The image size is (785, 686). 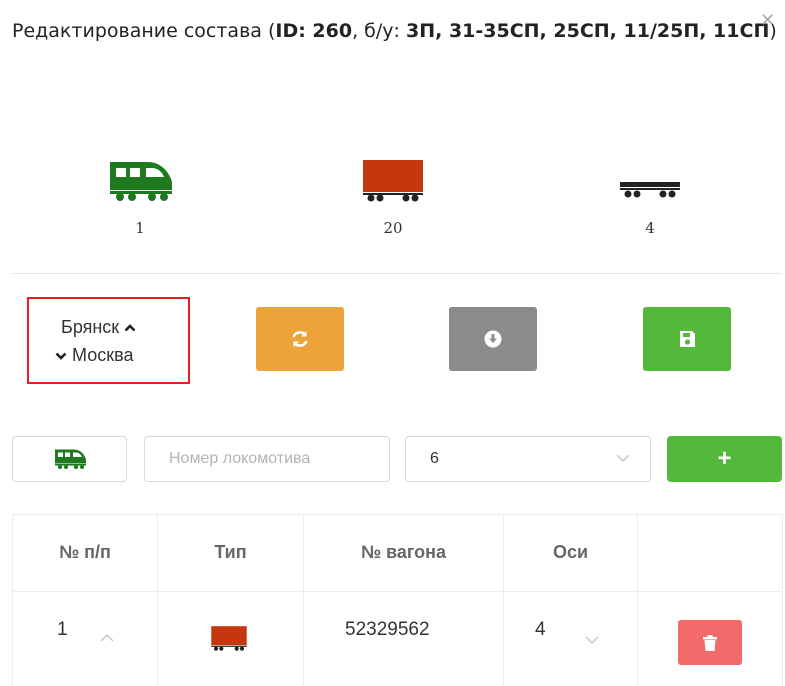 I want to click on summary-freight-wagons: 20, so click(x=393, y=194).